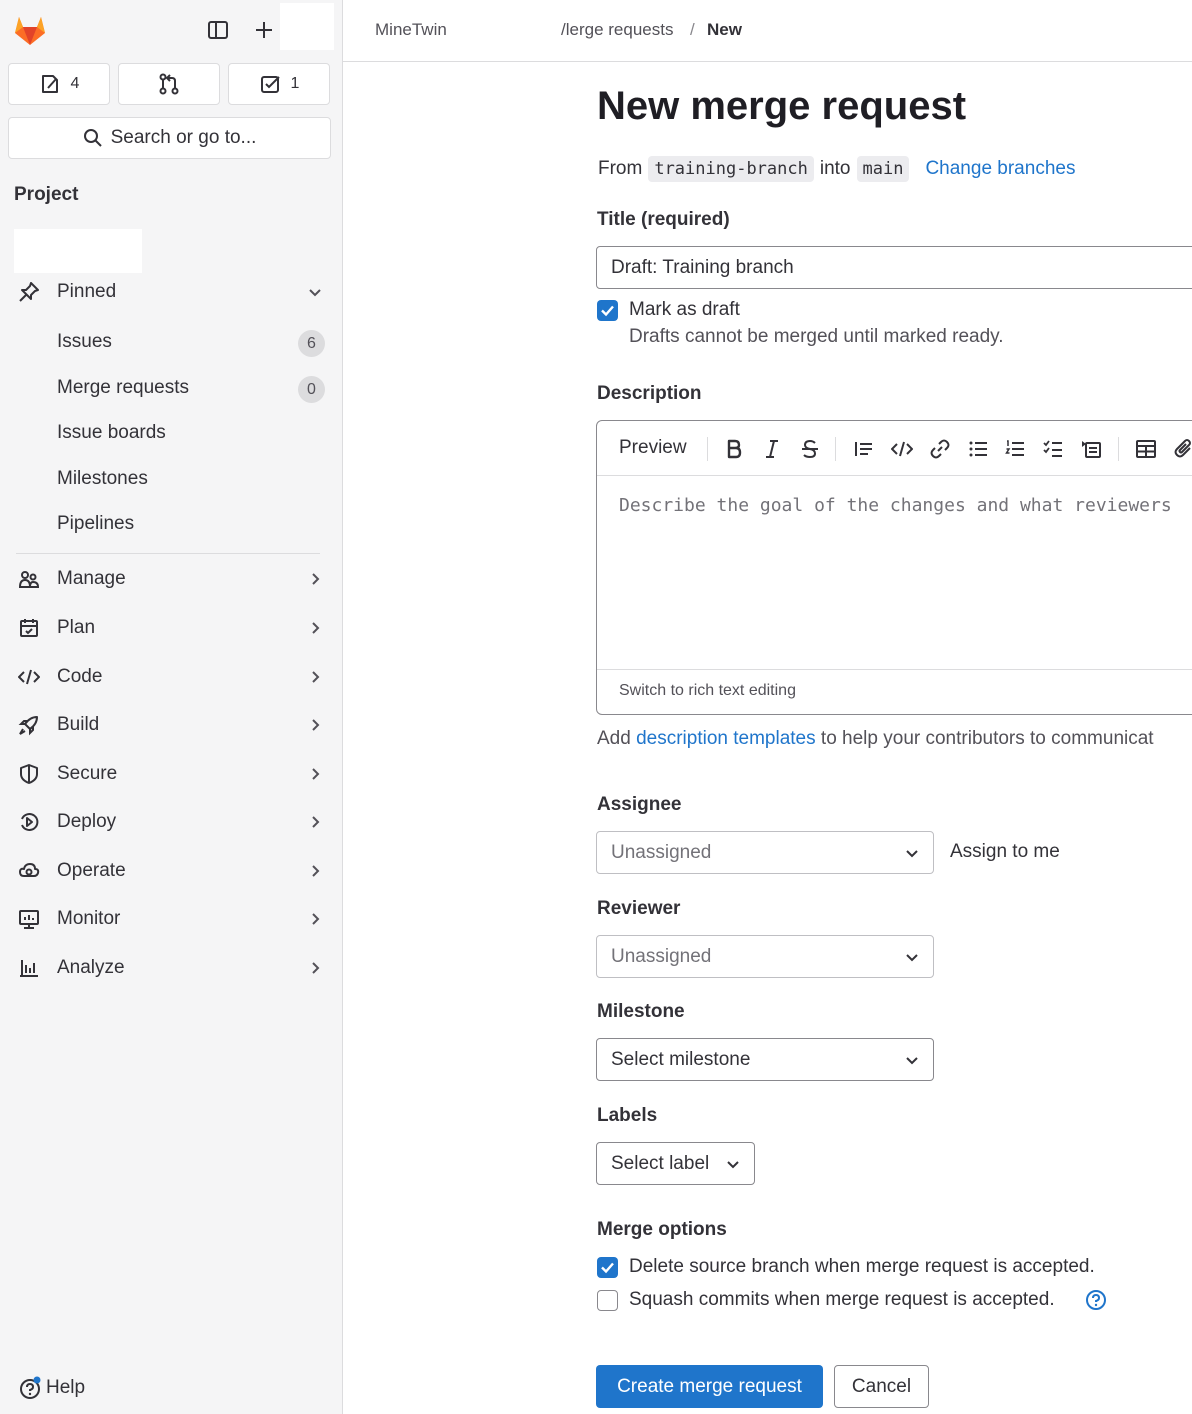 The height and width of the screenshot is (1414, 1192). What do you see at coordinates (84, 341) in the screenshot?
I see `sidebar-item-label: Issues` at bounding box center [84, 341].